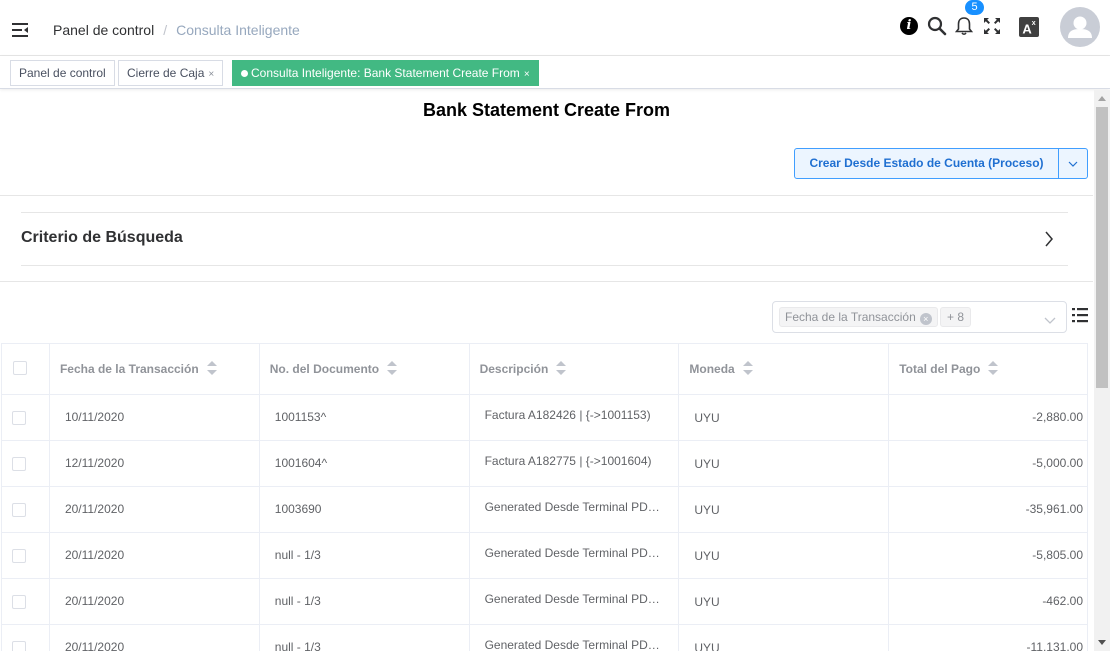 This screenshot has height=651, width=1110. Describe the element at coordinates (850, 317) in the screenshot. I see `chip-label: Fecha de la Transacción` at that location.